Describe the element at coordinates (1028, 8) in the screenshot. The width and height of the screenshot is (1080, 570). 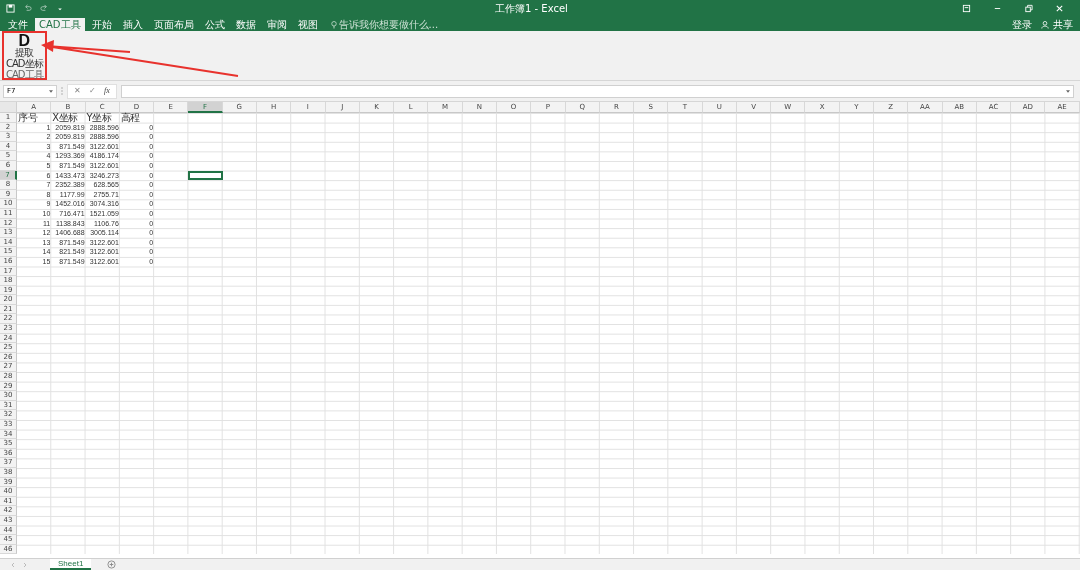
I see `restore-icon` at that location.